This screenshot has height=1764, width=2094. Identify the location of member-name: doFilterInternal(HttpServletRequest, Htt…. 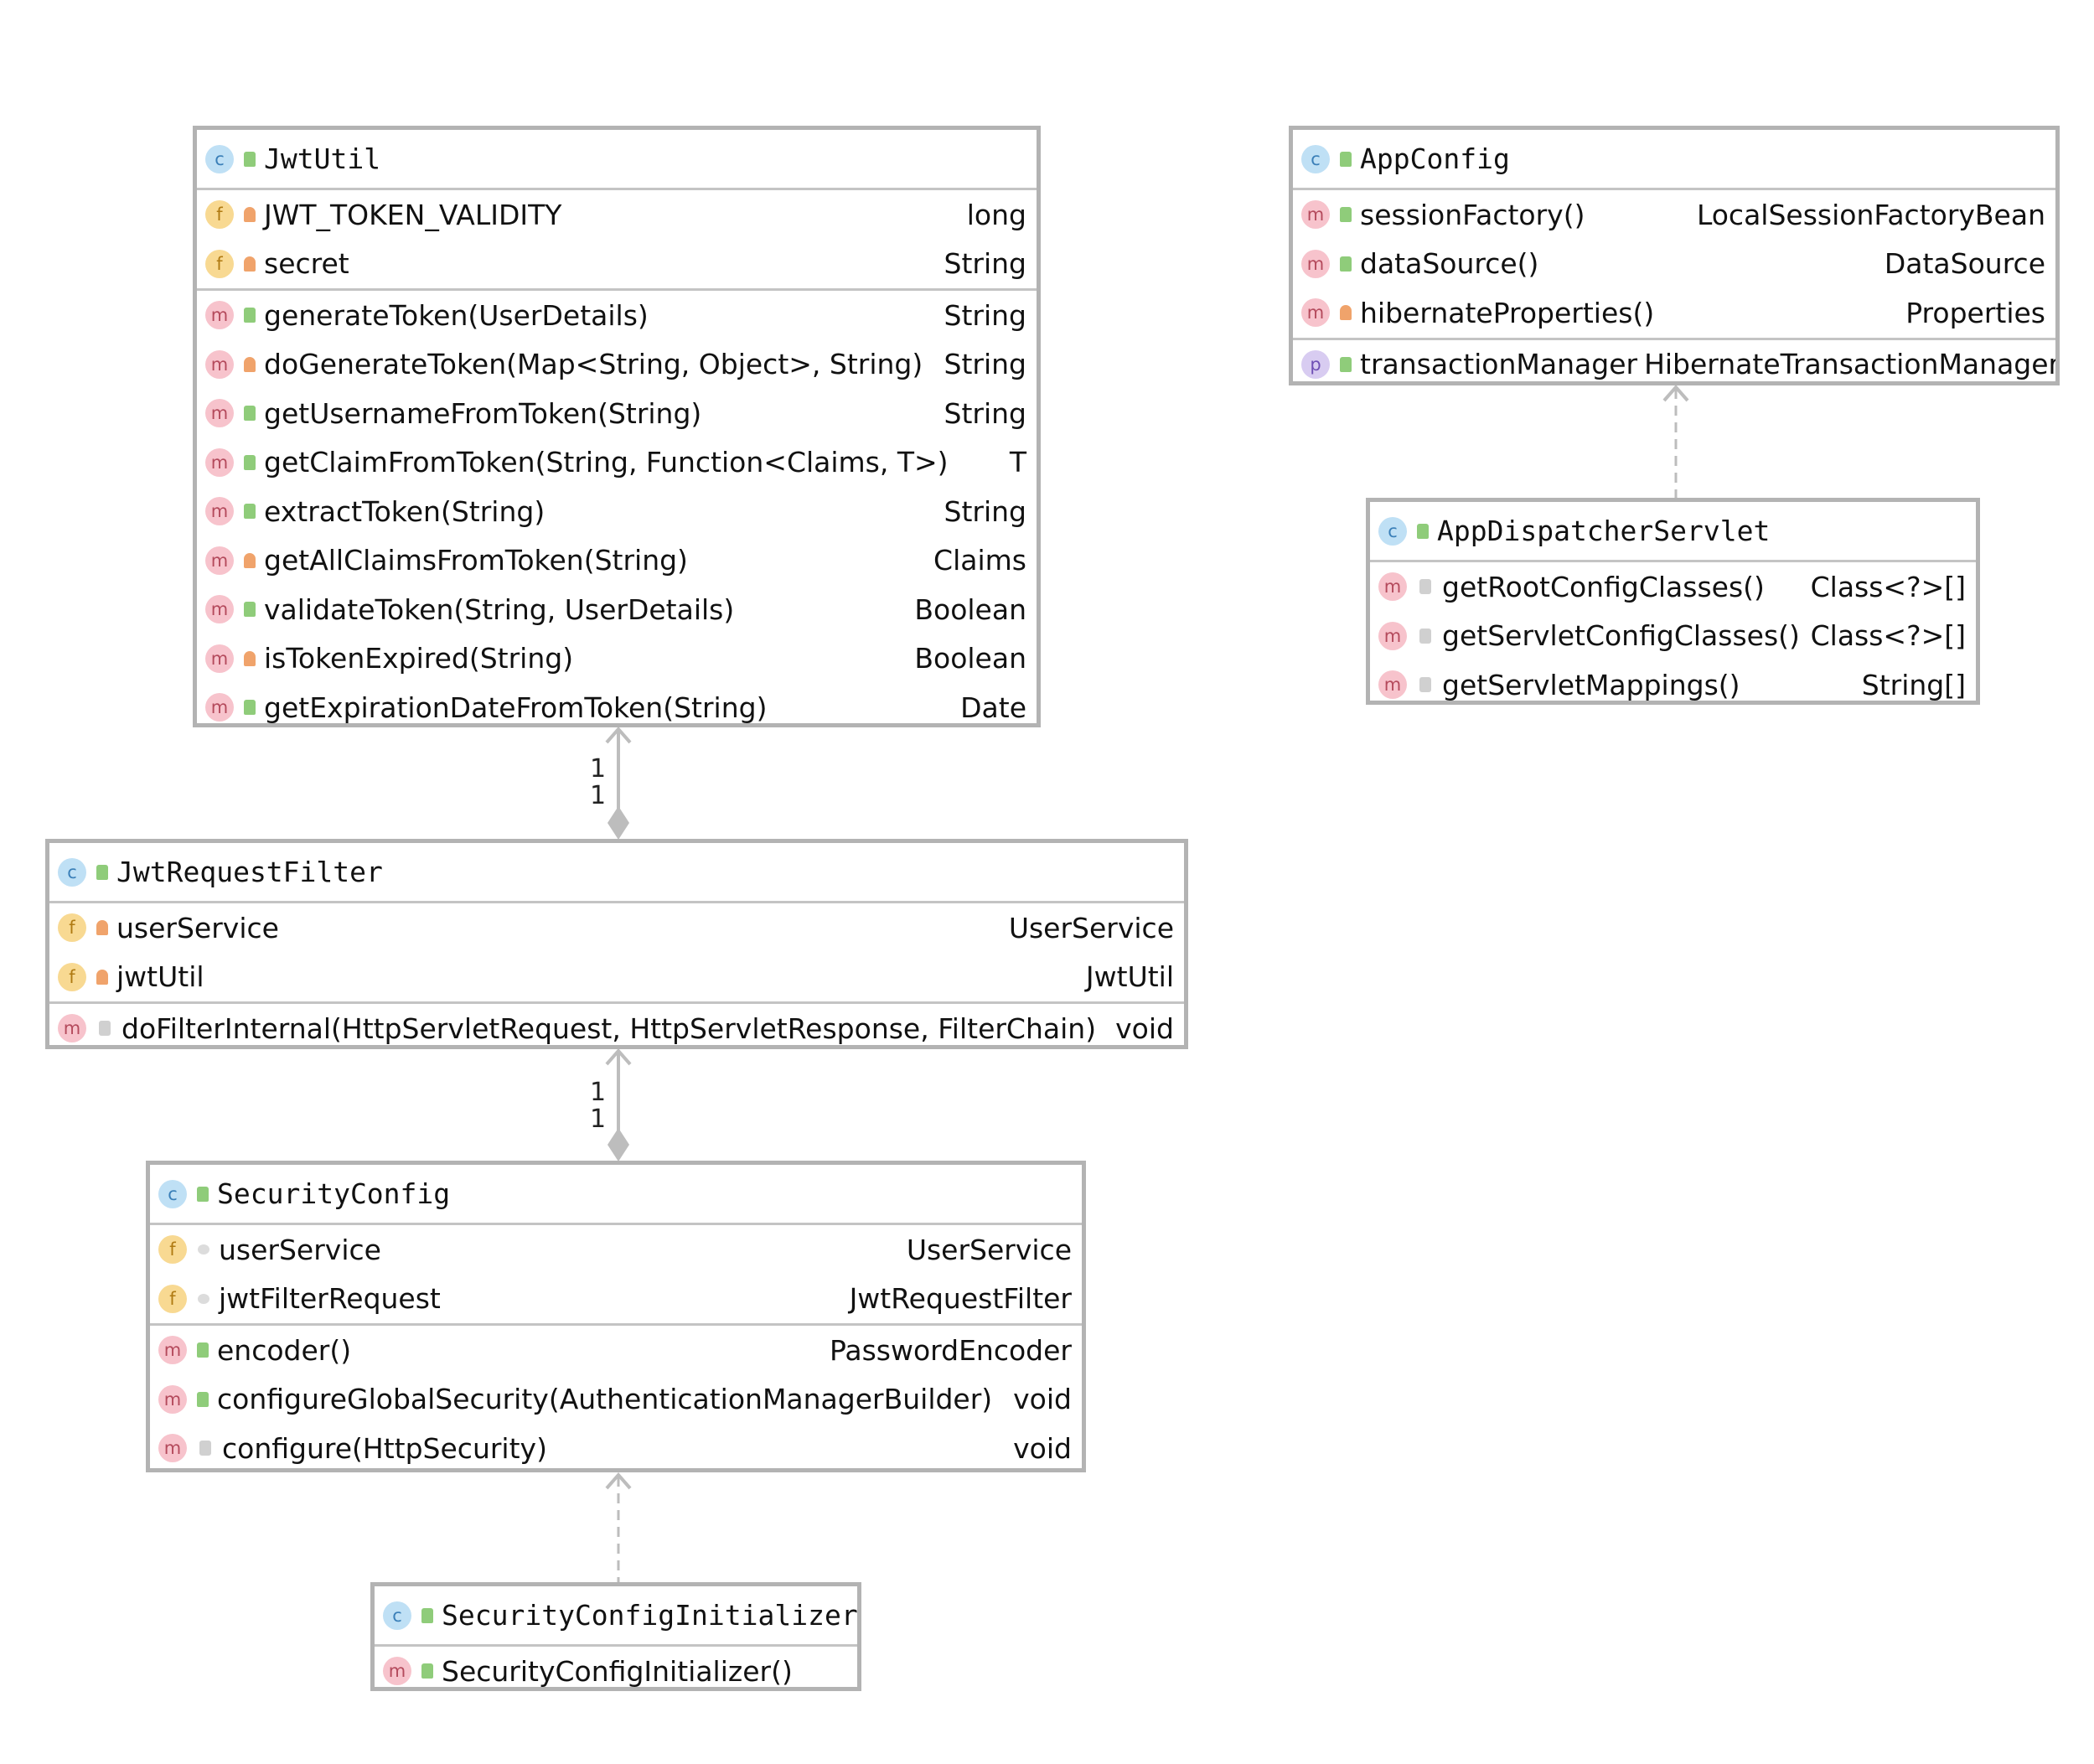
(609, 1028).